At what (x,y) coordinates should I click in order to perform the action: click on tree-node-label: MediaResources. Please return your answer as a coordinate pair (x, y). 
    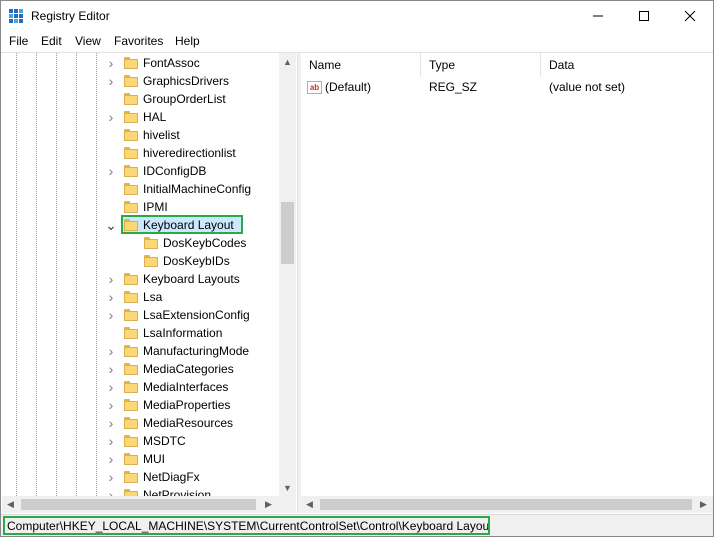
    Looking at the image, I should click on (188, 423).